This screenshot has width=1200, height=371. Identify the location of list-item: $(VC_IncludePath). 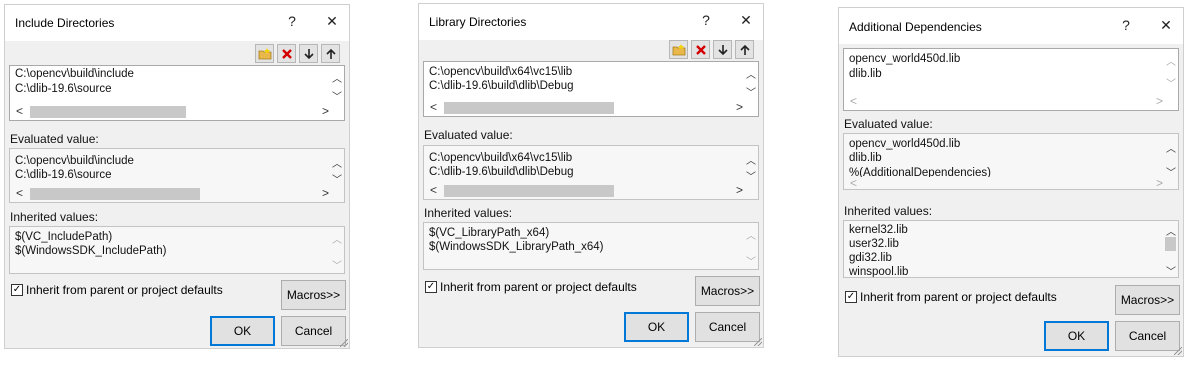
(64, 237).